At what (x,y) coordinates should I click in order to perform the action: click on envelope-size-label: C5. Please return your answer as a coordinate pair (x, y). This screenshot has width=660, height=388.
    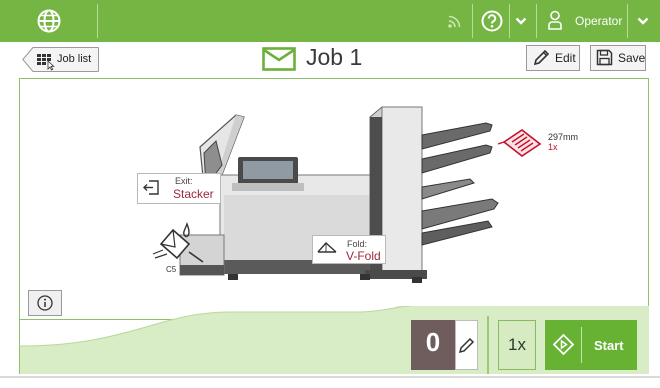
    Looking at the image, I should click on (171, 269).